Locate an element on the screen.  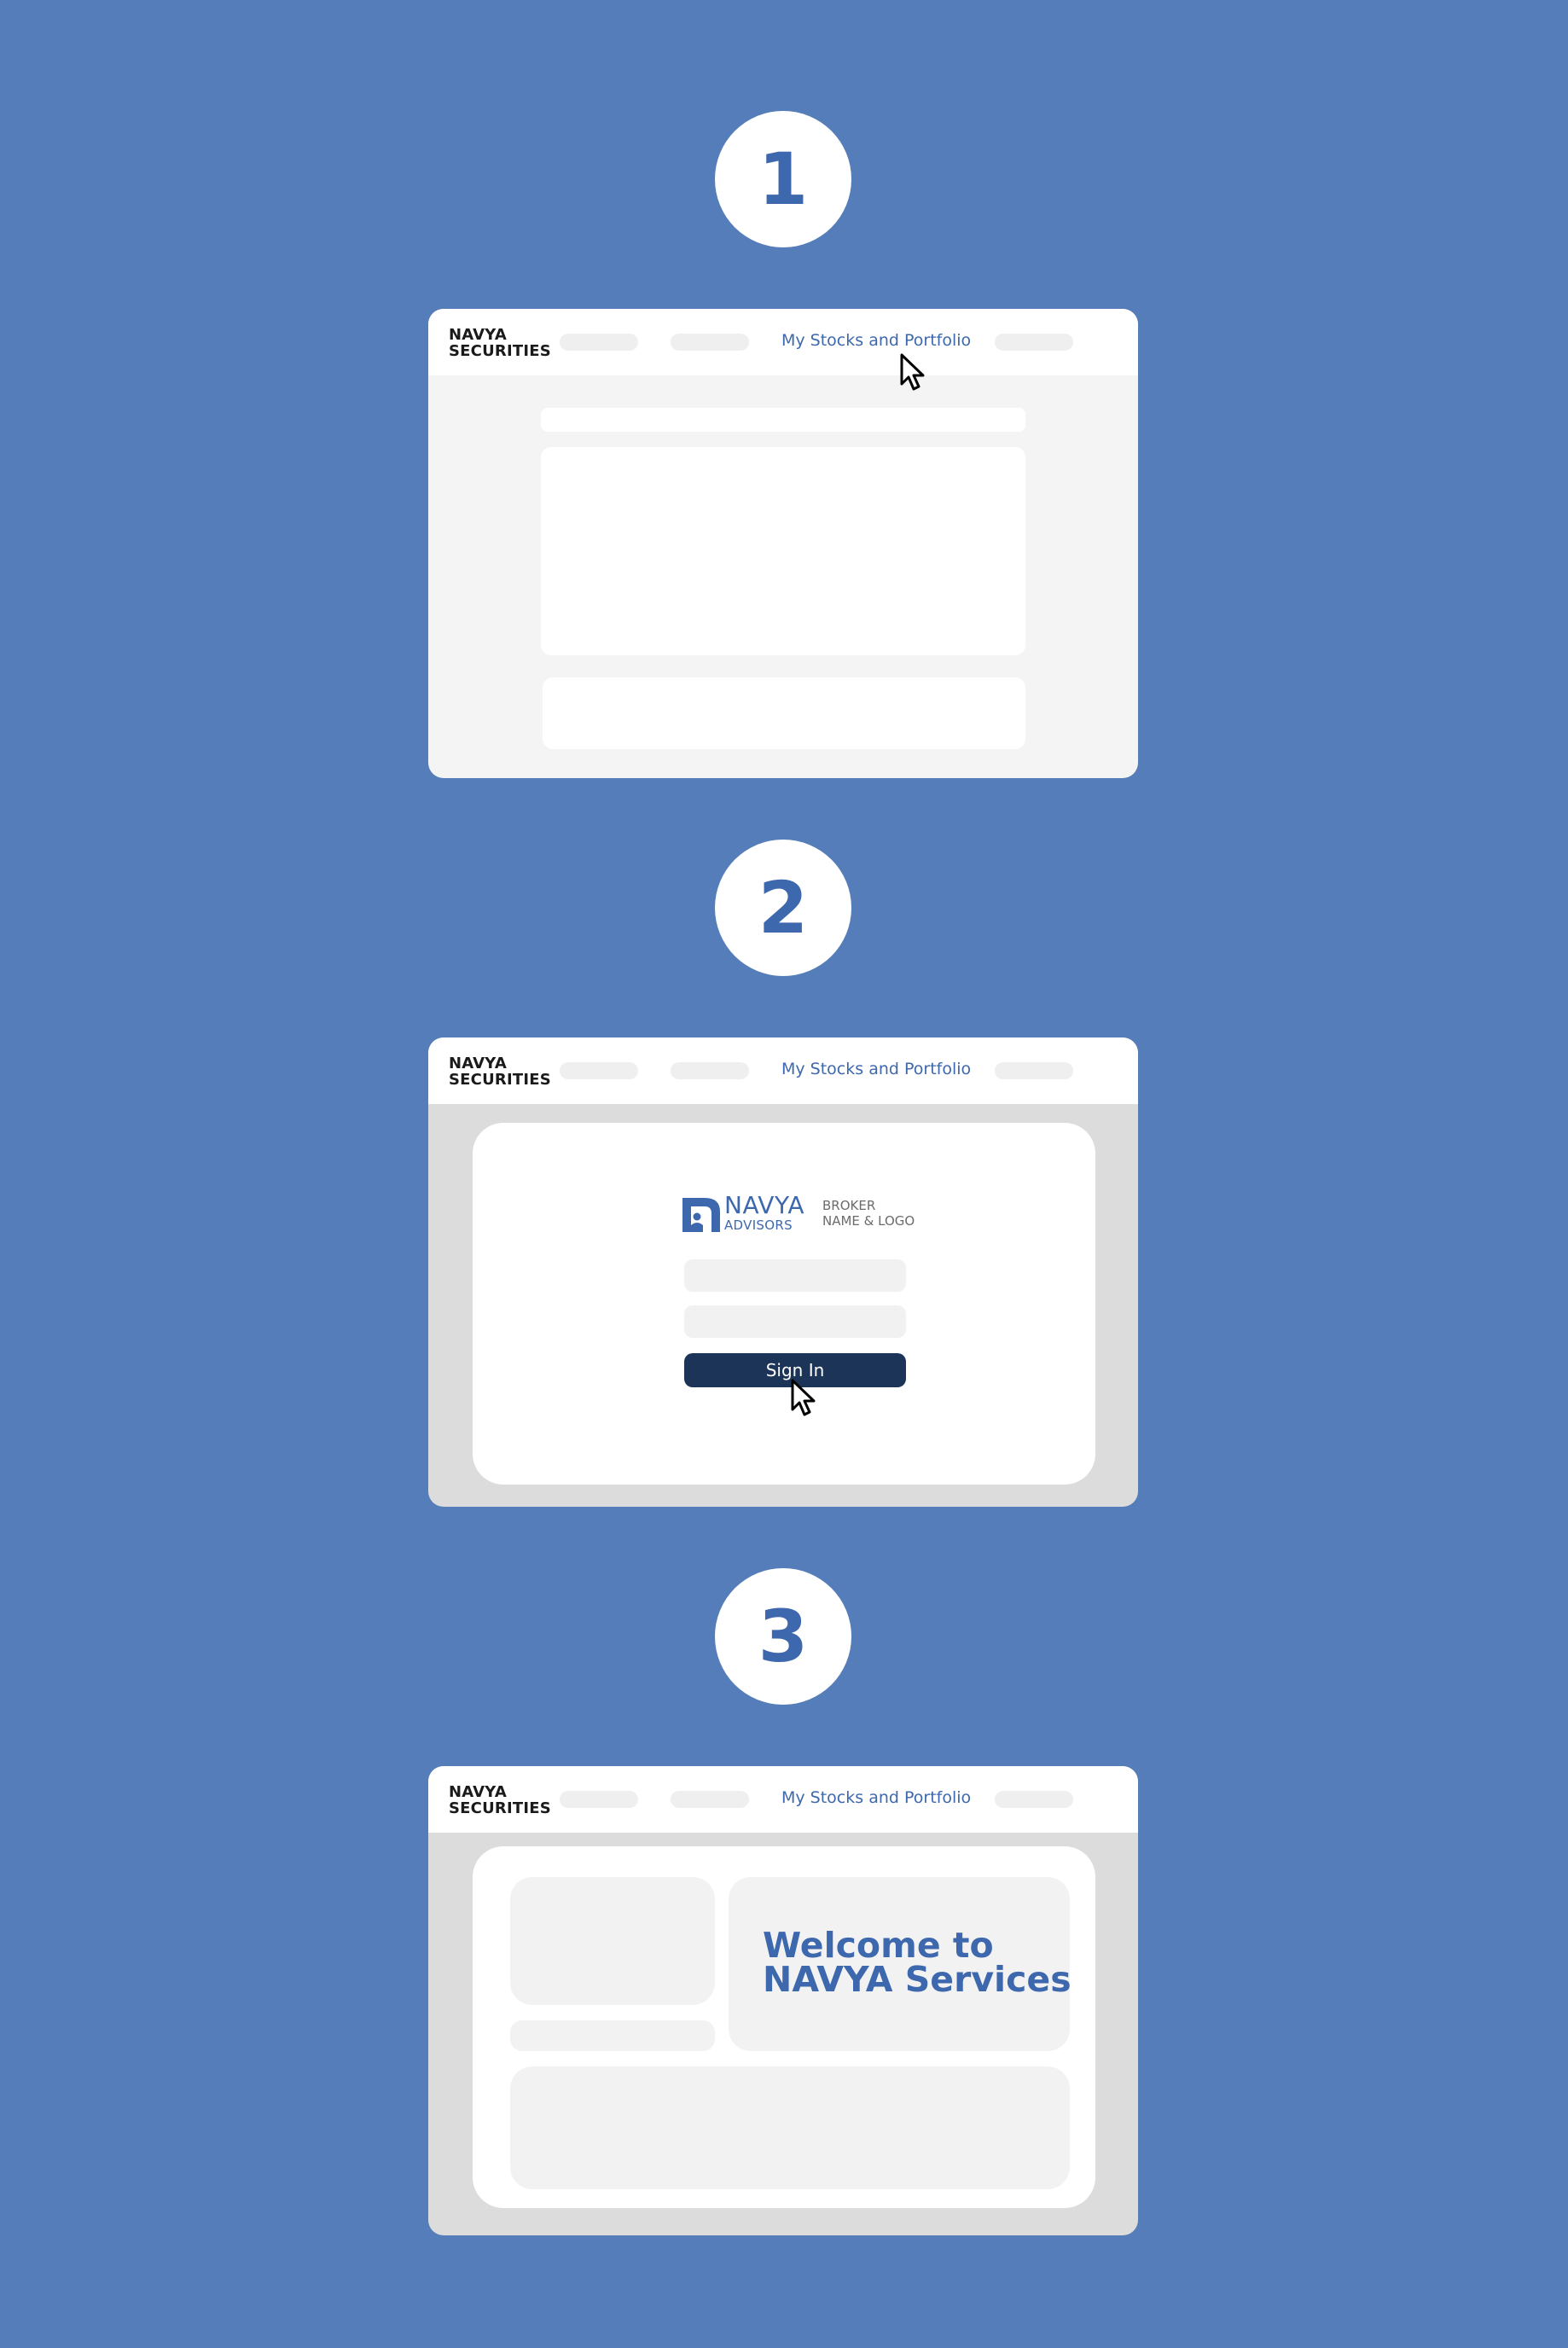
welcome-heading: Welcome to NAVYA Services is located at coordinates (917, 1962).